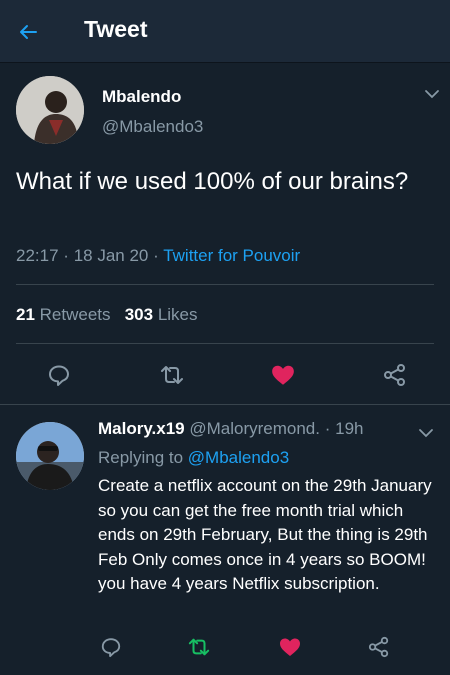 Image resolution: width=450 pixels, height=675 pixels. What do you see at coordinates (231, 255) in the screenshot?
I see `tweet-source-link: Twitter for Pouvoir` at bounding box center [231, 255].